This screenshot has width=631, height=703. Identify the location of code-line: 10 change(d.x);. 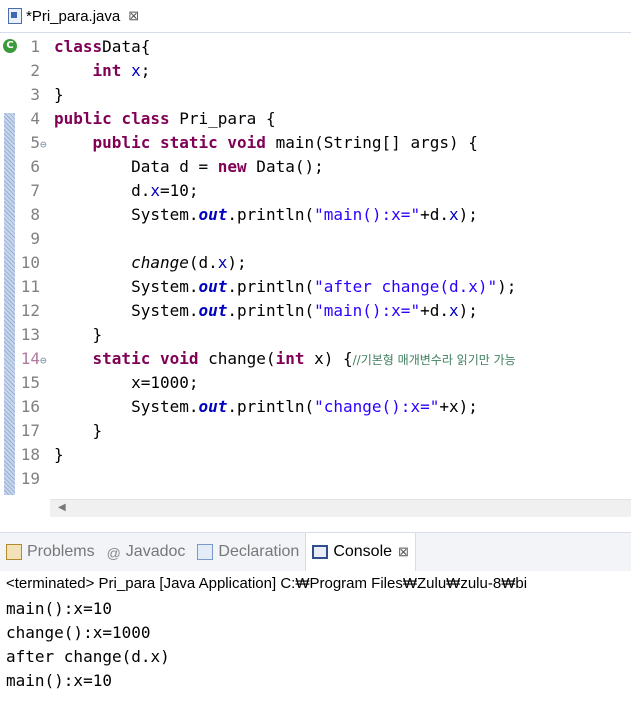
(258, 263).